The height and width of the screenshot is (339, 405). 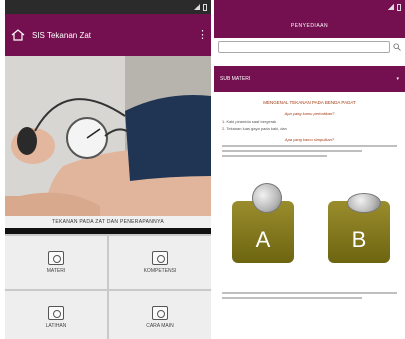 I want to click on chevron-down-icon: ▾, so click(x=397, y=79).